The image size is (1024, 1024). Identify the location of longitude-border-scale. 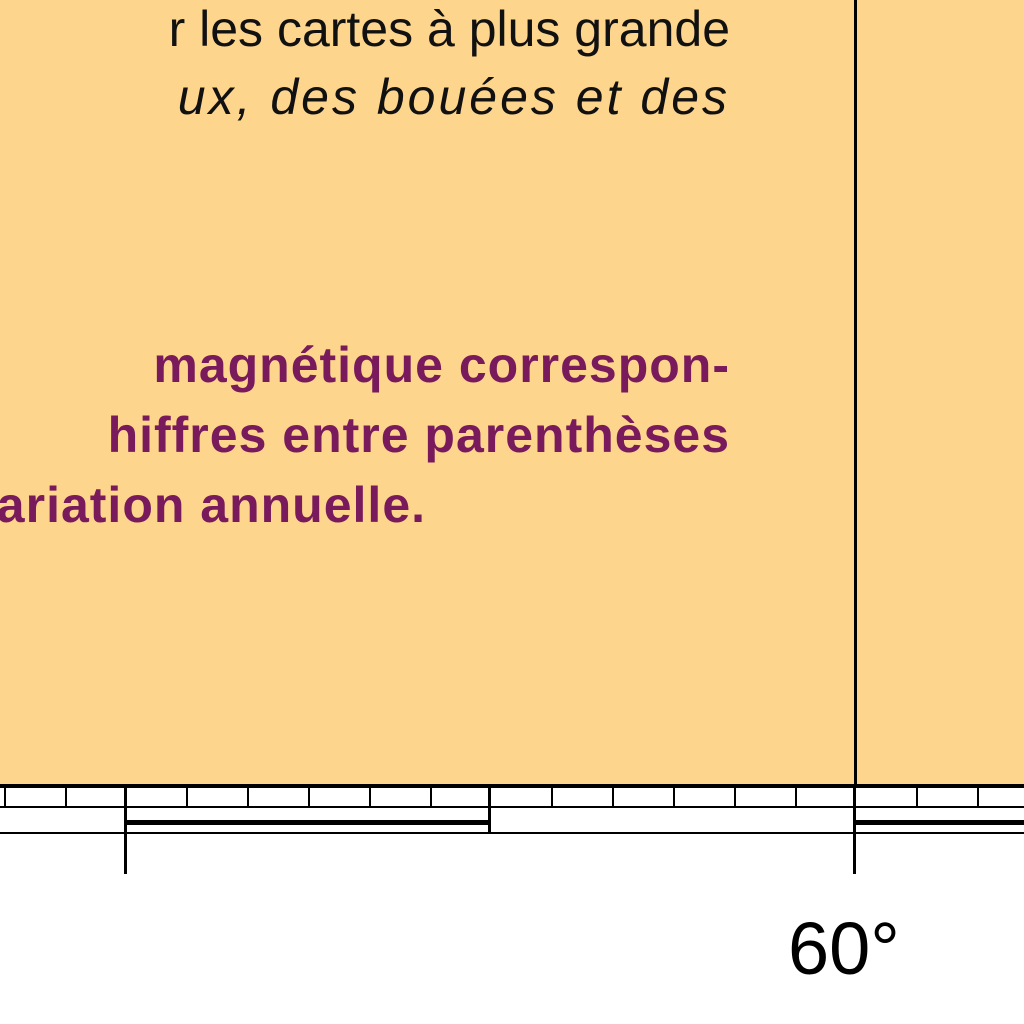
(512, 829).